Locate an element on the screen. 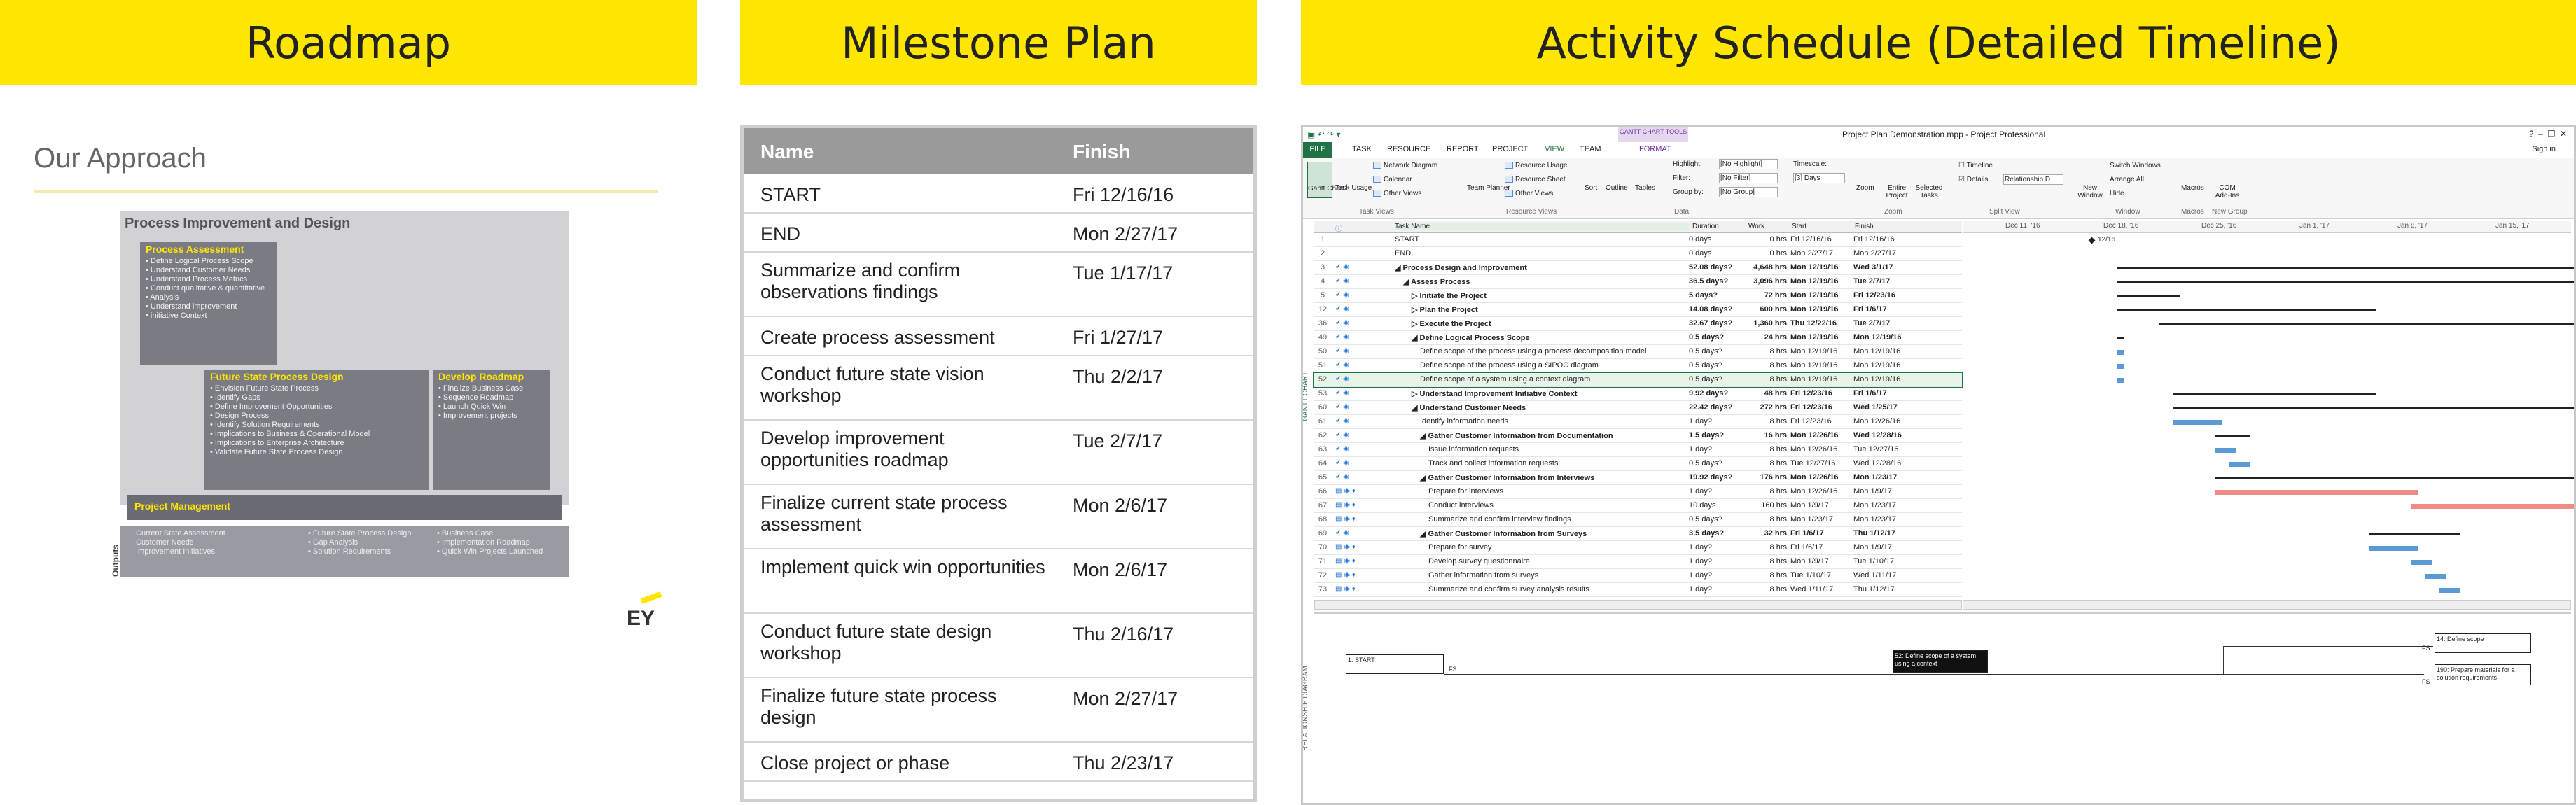 Image resolution: width=2576 pixels, height=805 pixels. chart-scrollbar is located at coordinates (2267, 605).